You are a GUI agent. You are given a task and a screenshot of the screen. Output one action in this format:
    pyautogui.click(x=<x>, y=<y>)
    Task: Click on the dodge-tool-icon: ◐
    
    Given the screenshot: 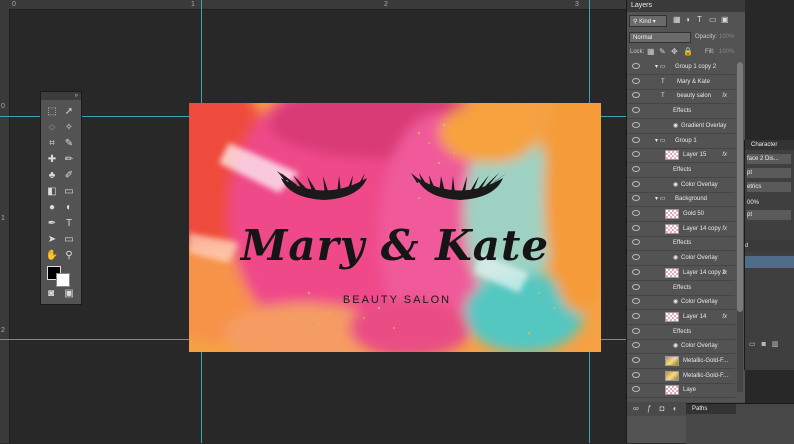 What is the action you would take?
    pyautogui.click(x=69, y=208)
    